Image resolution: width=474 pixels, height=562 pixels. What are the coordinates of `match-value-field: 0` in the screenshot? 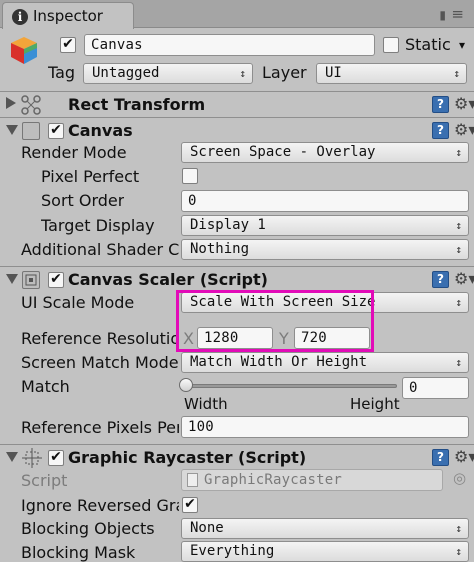 It's located at (435, 388).